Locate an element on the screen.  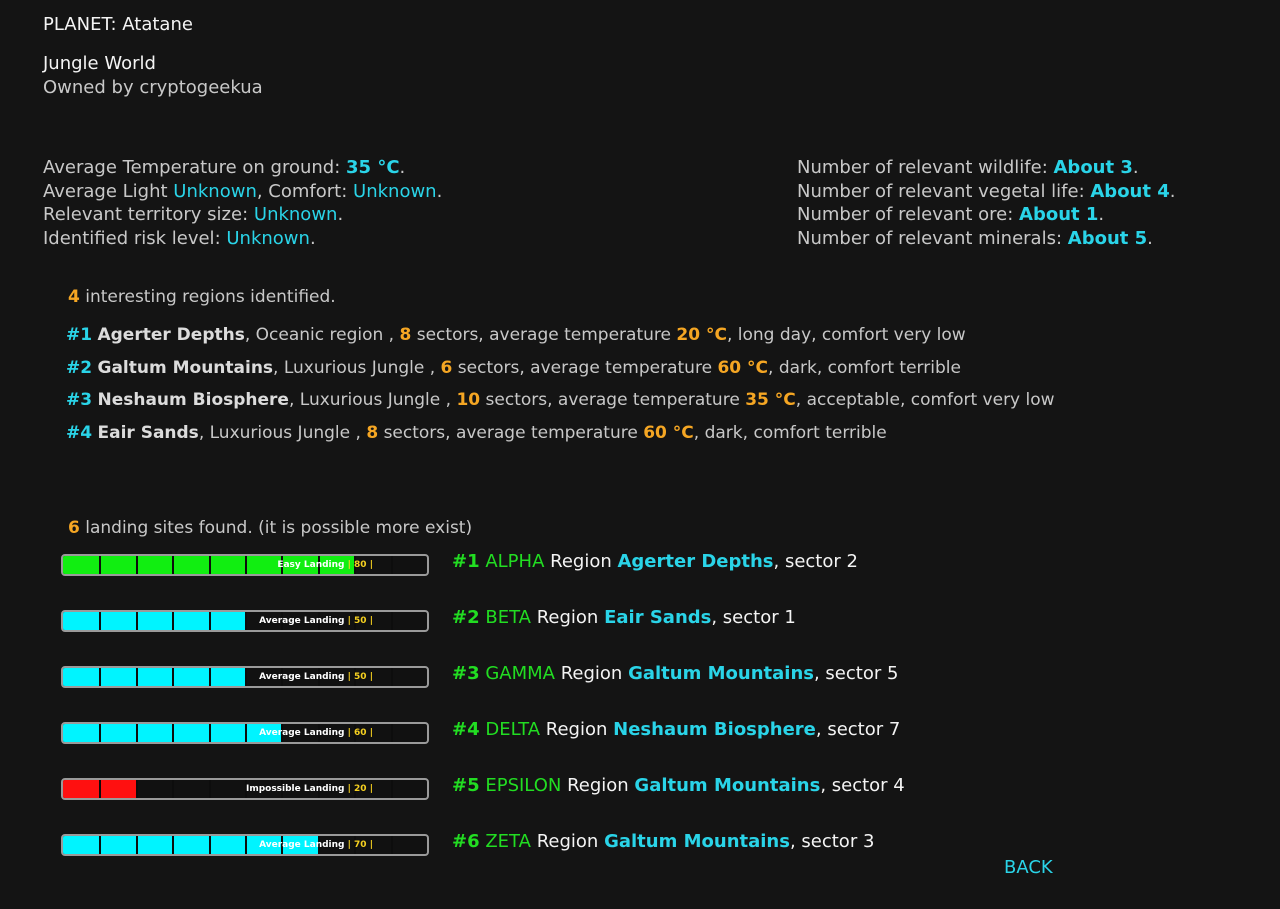
risk-stat: Identified risk level: Unknown. is located at coordinates (179, 238).